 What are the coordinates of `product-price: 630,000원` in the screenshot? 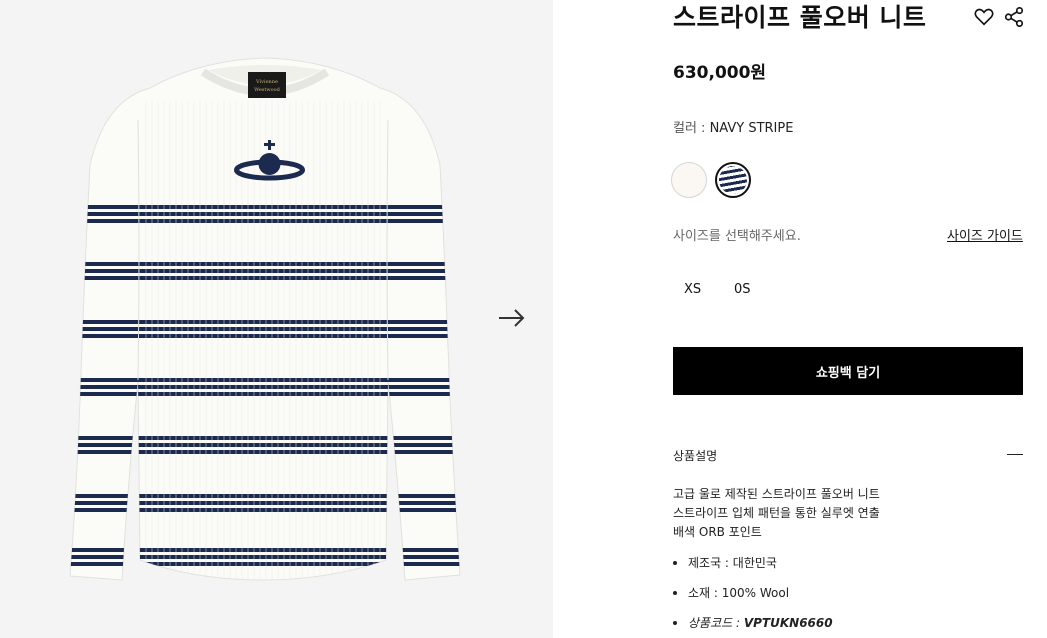 It's located at (720, 73).